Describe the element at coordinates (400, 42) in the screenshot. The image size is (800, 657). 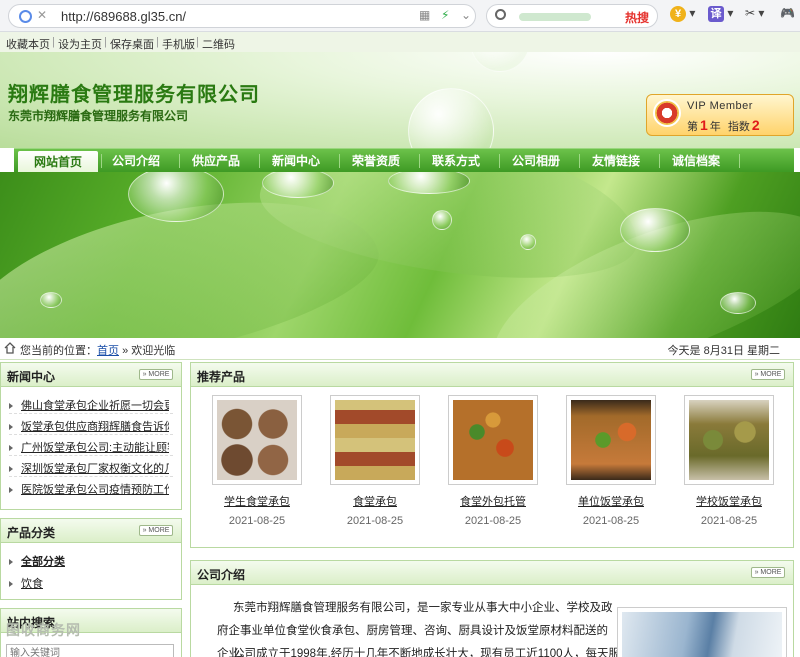
I see `top-links-bar: 收藏本页 | 设为主页 | 保存桌面 | 手机版 | 二维码` at that location.